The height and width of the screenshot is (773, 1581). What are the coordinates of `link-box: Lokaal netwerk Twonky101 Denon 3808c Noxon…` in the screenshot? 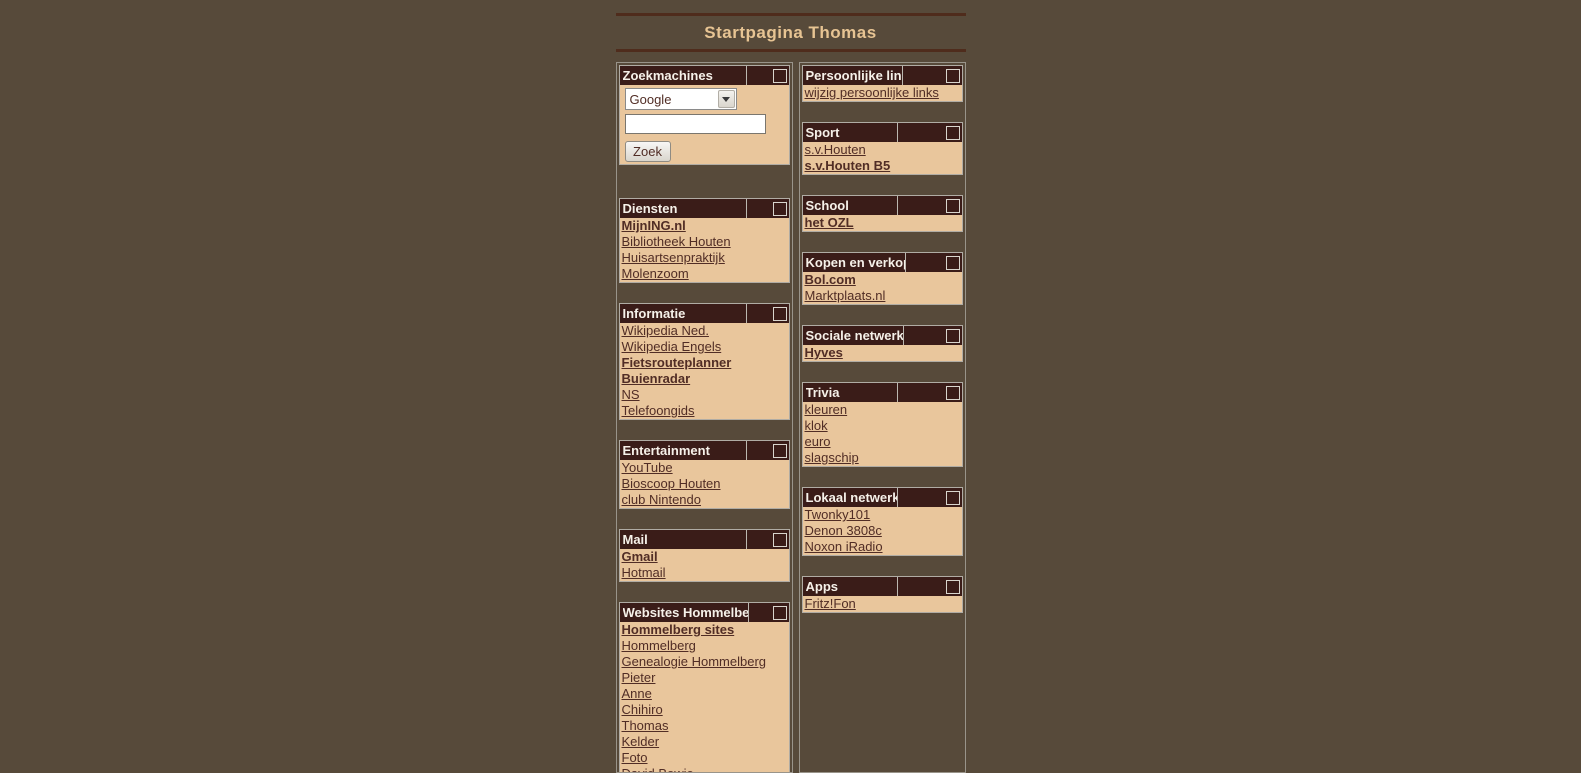 It's located at (882, 521).